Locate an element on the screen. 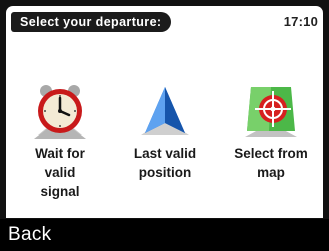  navigation-arrow-icon is located at coordinates (165, 111).